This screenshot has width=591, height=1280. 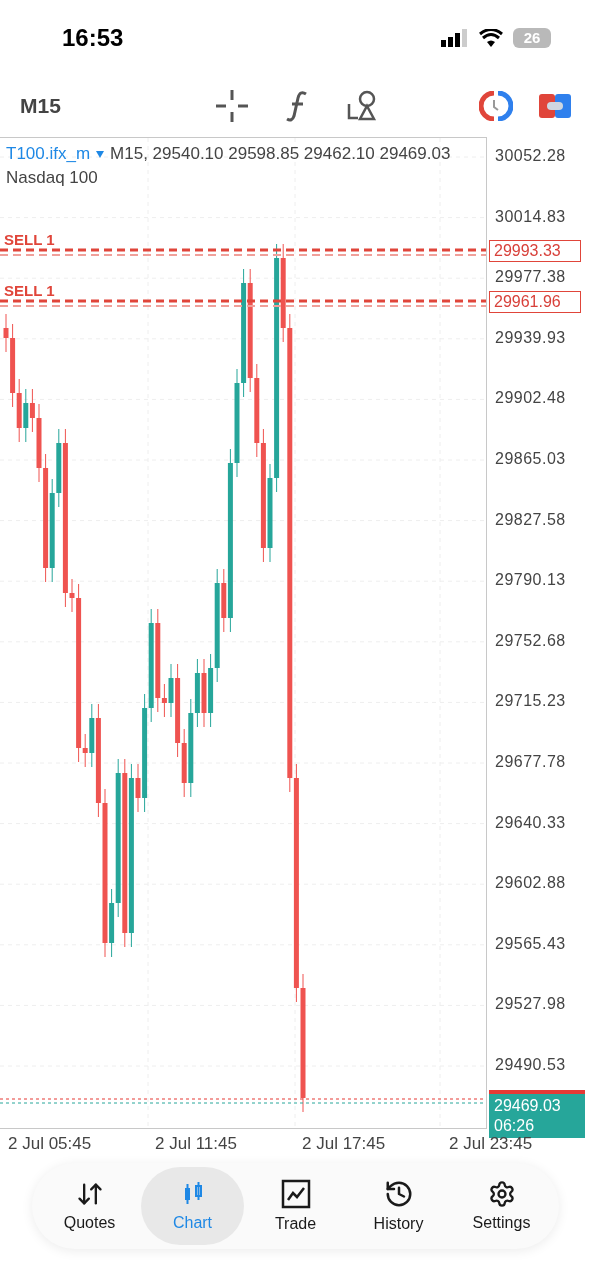 What do you see at coordinates (530, 459) in the screenshot?
I see `price-tick: 29865.03` at bounding box center [530, 459].